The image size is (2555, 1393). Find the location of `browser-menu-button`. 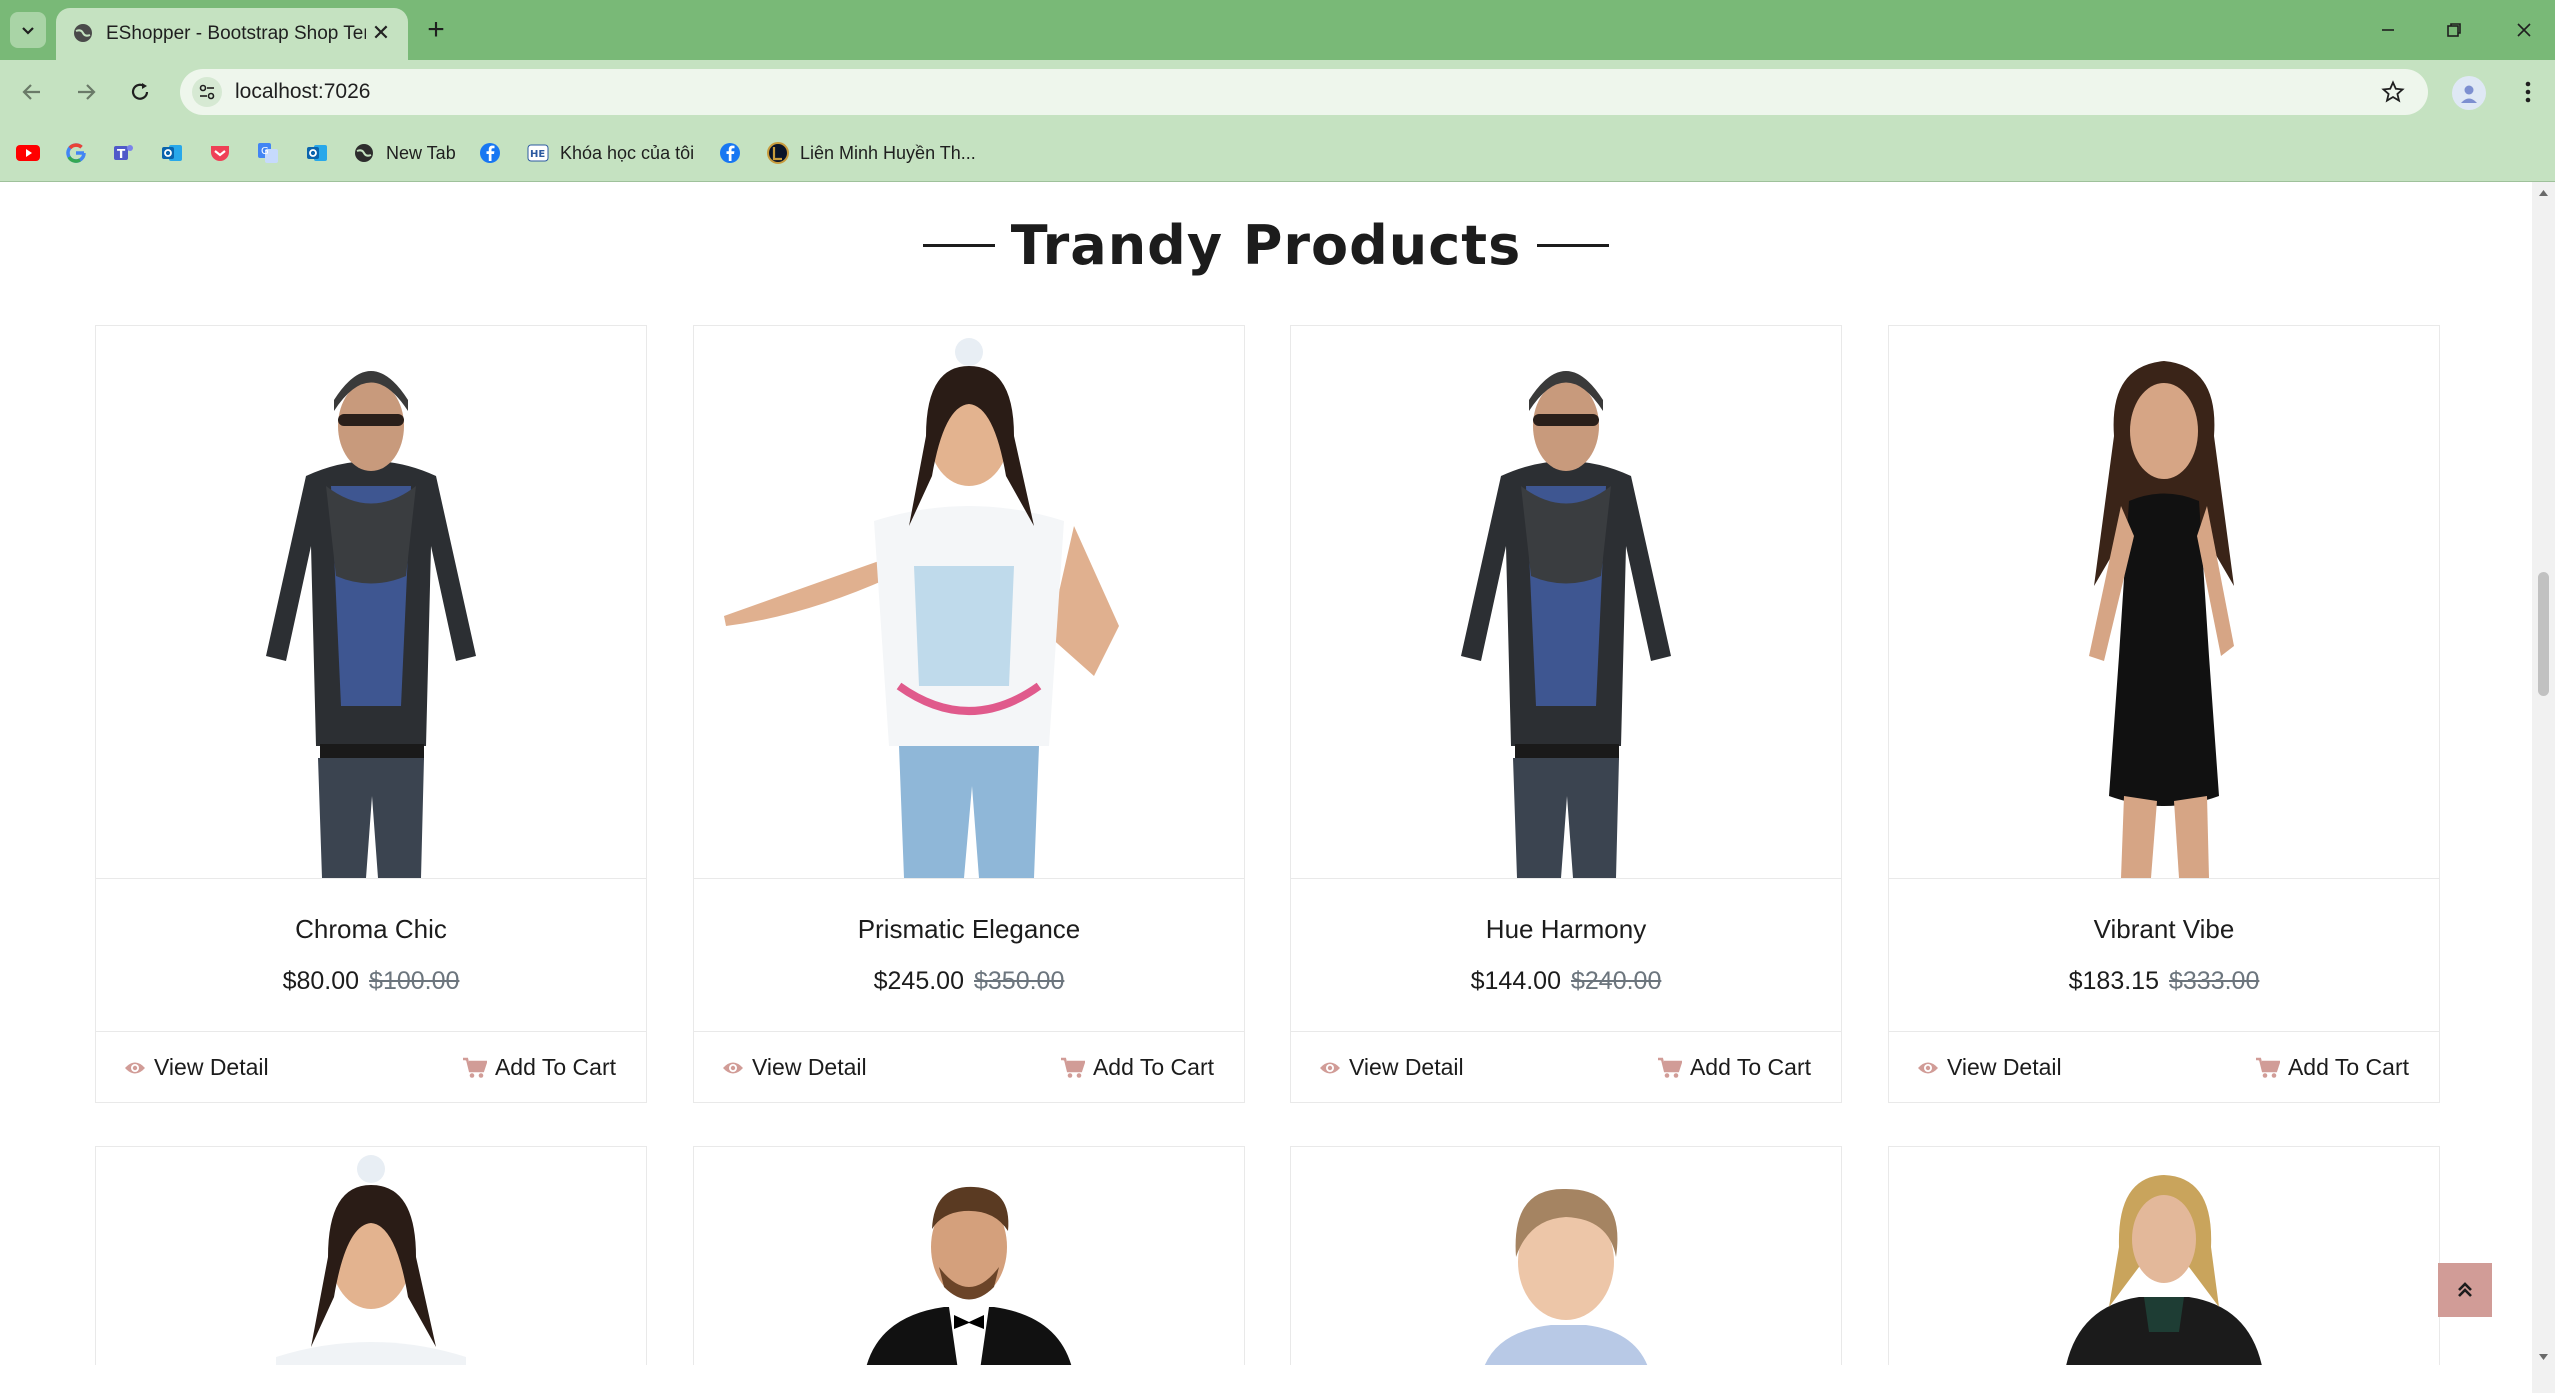

browser-menu-button is located at coordinates (2528, 92).